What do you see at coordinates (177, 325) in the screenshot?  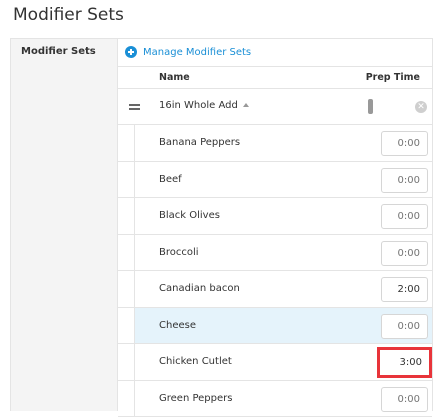 I see `modifier-name: Cheese` at bounding box center [177, 325].